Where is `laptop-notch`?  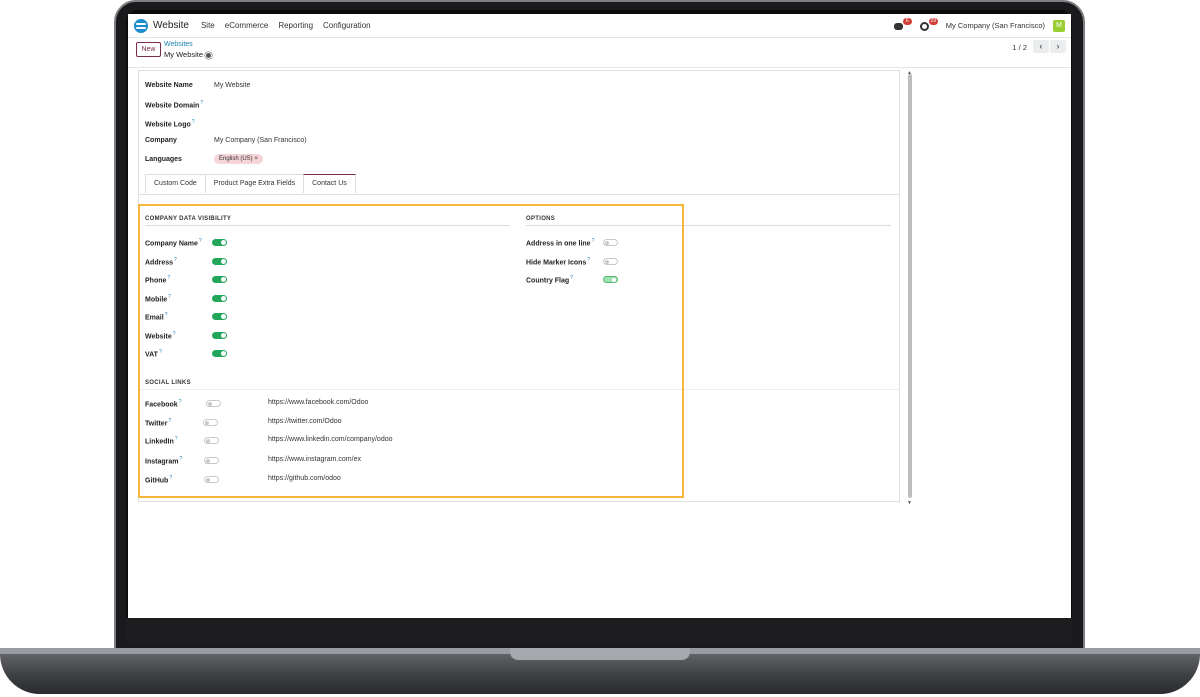 laptop-notch is located at coordinates (600, 654).